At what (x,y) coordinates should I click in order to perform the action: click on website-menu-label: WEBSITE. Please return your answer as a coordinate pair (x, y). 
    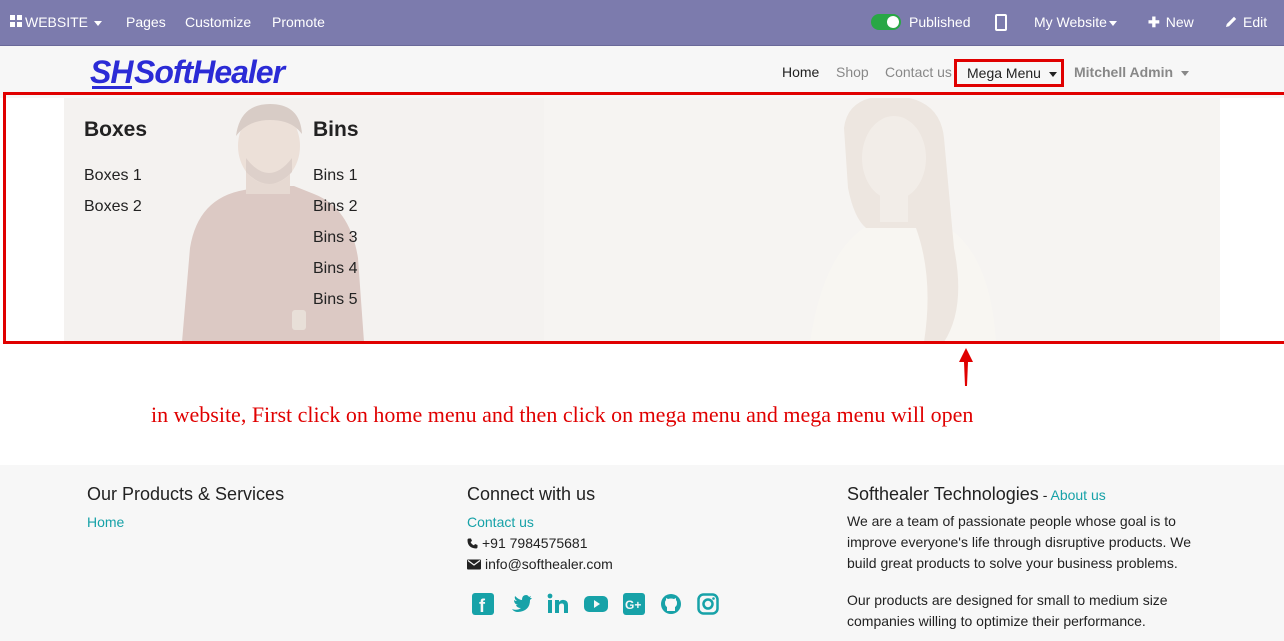
    Looking at the image, I should click on (57, 22).